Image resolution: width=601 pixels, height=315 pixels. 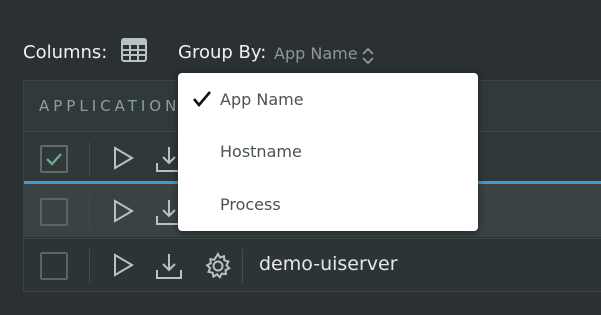 What do you see at coordinates (328, 99) in the screenshot?
I see `dropdown-option-app-name: App Name` at bounding box center [328, 99].